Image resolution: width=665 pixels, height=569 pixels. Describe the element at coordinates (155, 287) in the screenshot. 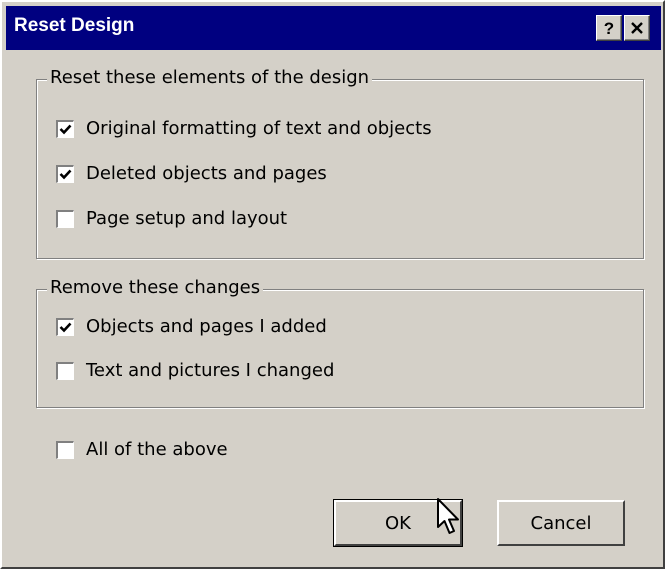

I see `remove-changes-legend: Remove these changes` at that location.